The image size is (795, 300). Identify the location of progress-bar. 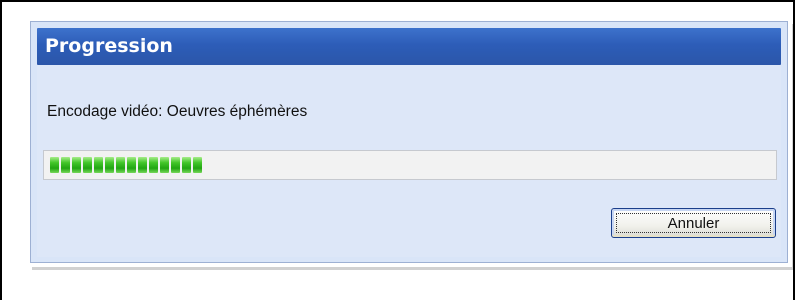
(410, 165).